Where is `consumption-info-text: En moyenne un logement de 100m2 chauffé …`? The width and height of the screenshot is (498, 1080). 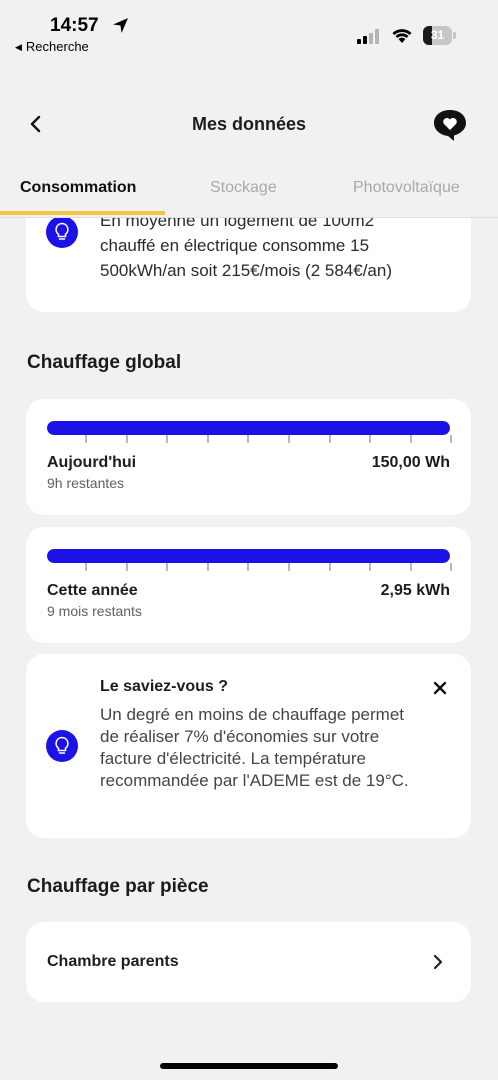
consumption-info-text: En moyenne un logement de 100m2 chauffé … is located at coordinates (246, 245).